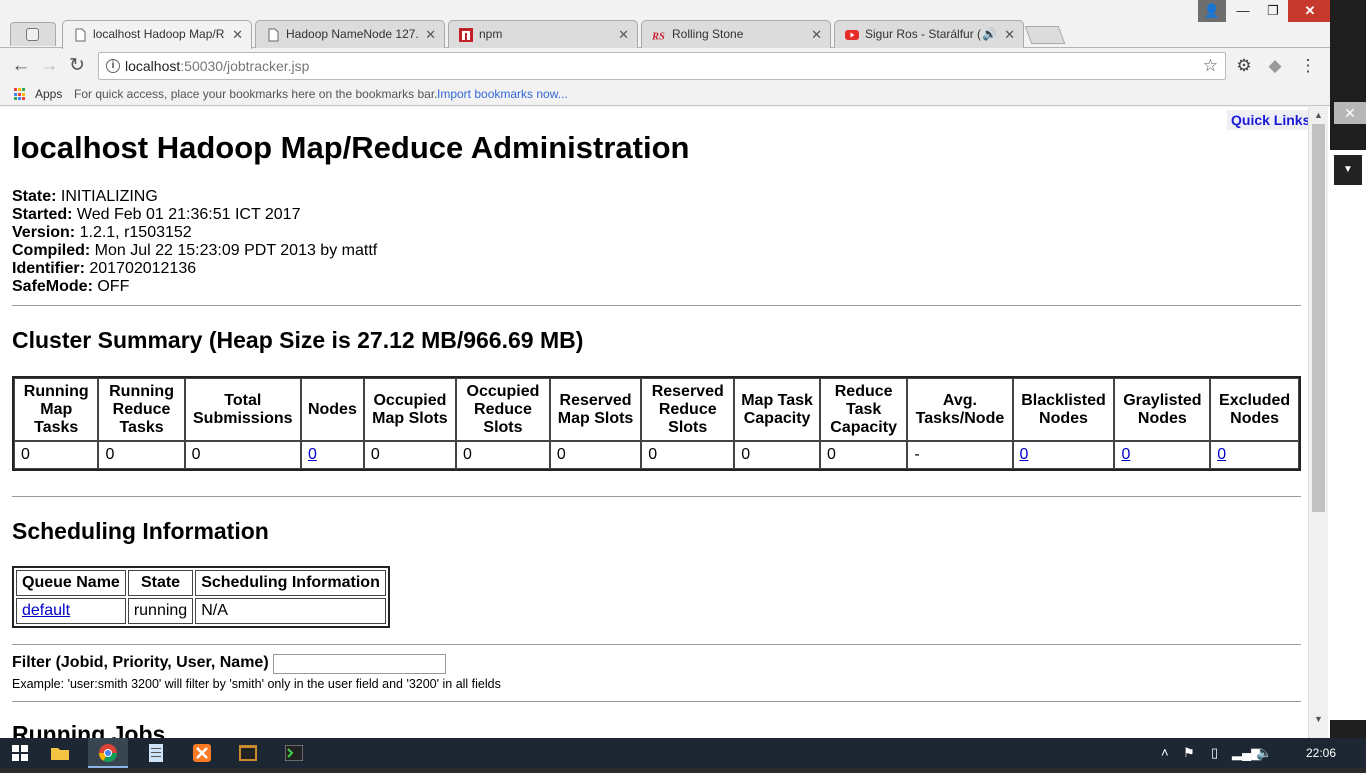  I want to click on address-bar: i localhost:50030/jobtracker.jsp ☆, so click(662, 66).